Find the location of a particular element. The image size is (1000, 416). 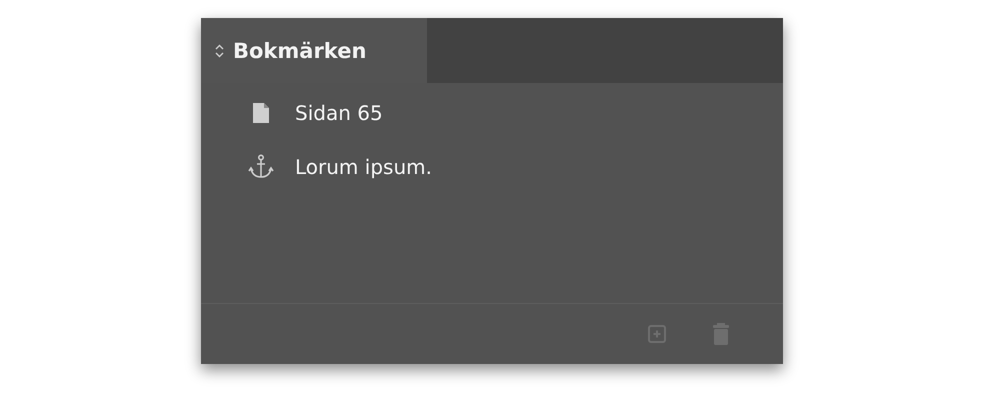

bookmark-item: Sidan 65 is located at coordinates (492, 113).